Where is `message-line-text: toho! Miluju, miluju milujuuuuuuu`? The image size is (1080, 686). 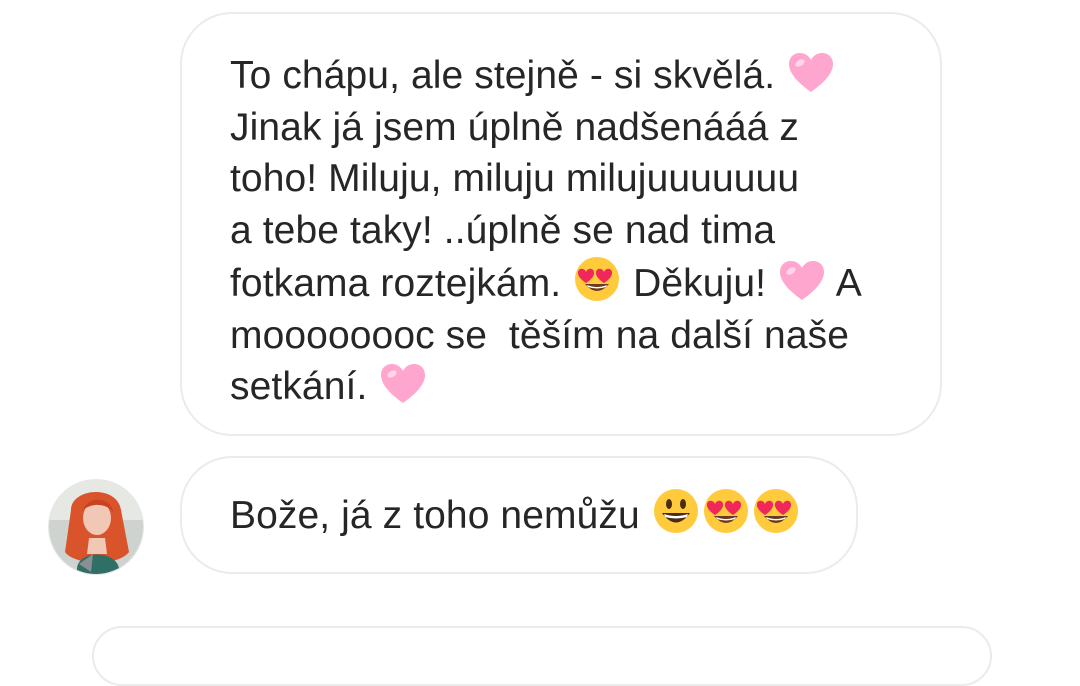 message-line-text: toho! Miluju, miluju milujuuuuuuu is located at coordinates (515, 178).